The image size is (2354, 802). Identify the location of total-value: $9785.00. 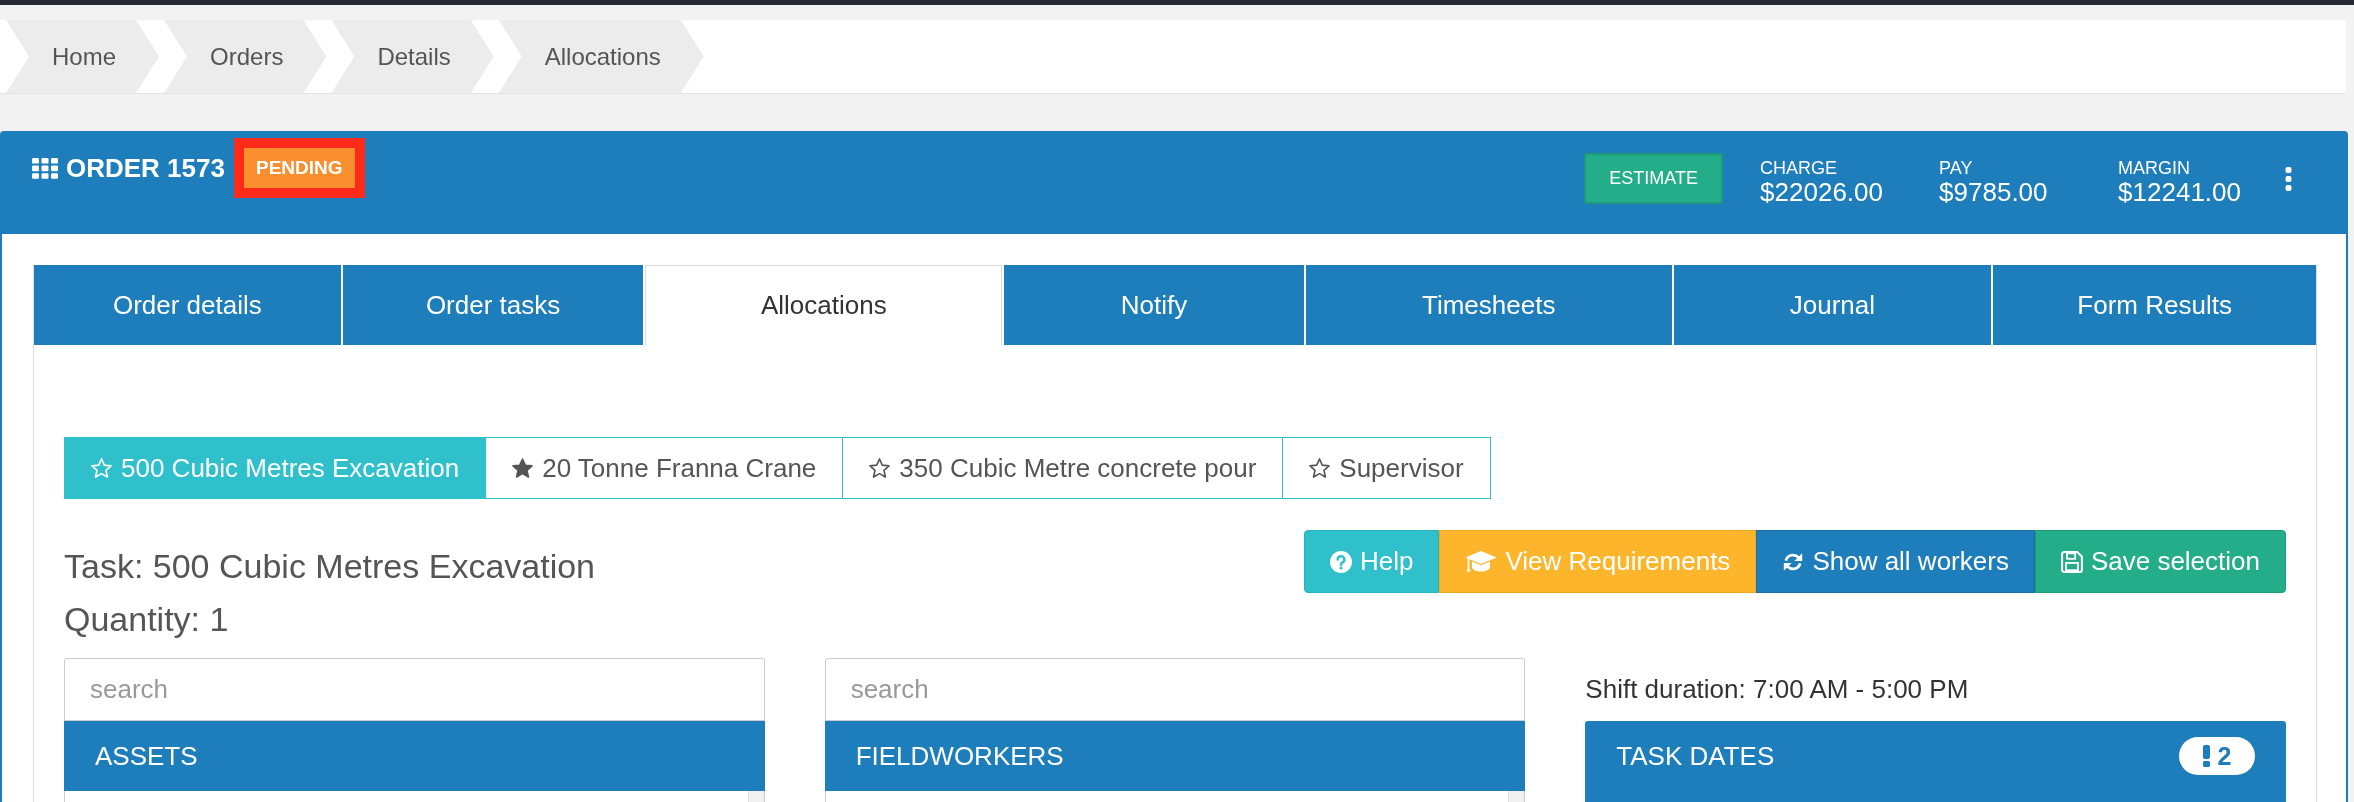
(1994, 191).